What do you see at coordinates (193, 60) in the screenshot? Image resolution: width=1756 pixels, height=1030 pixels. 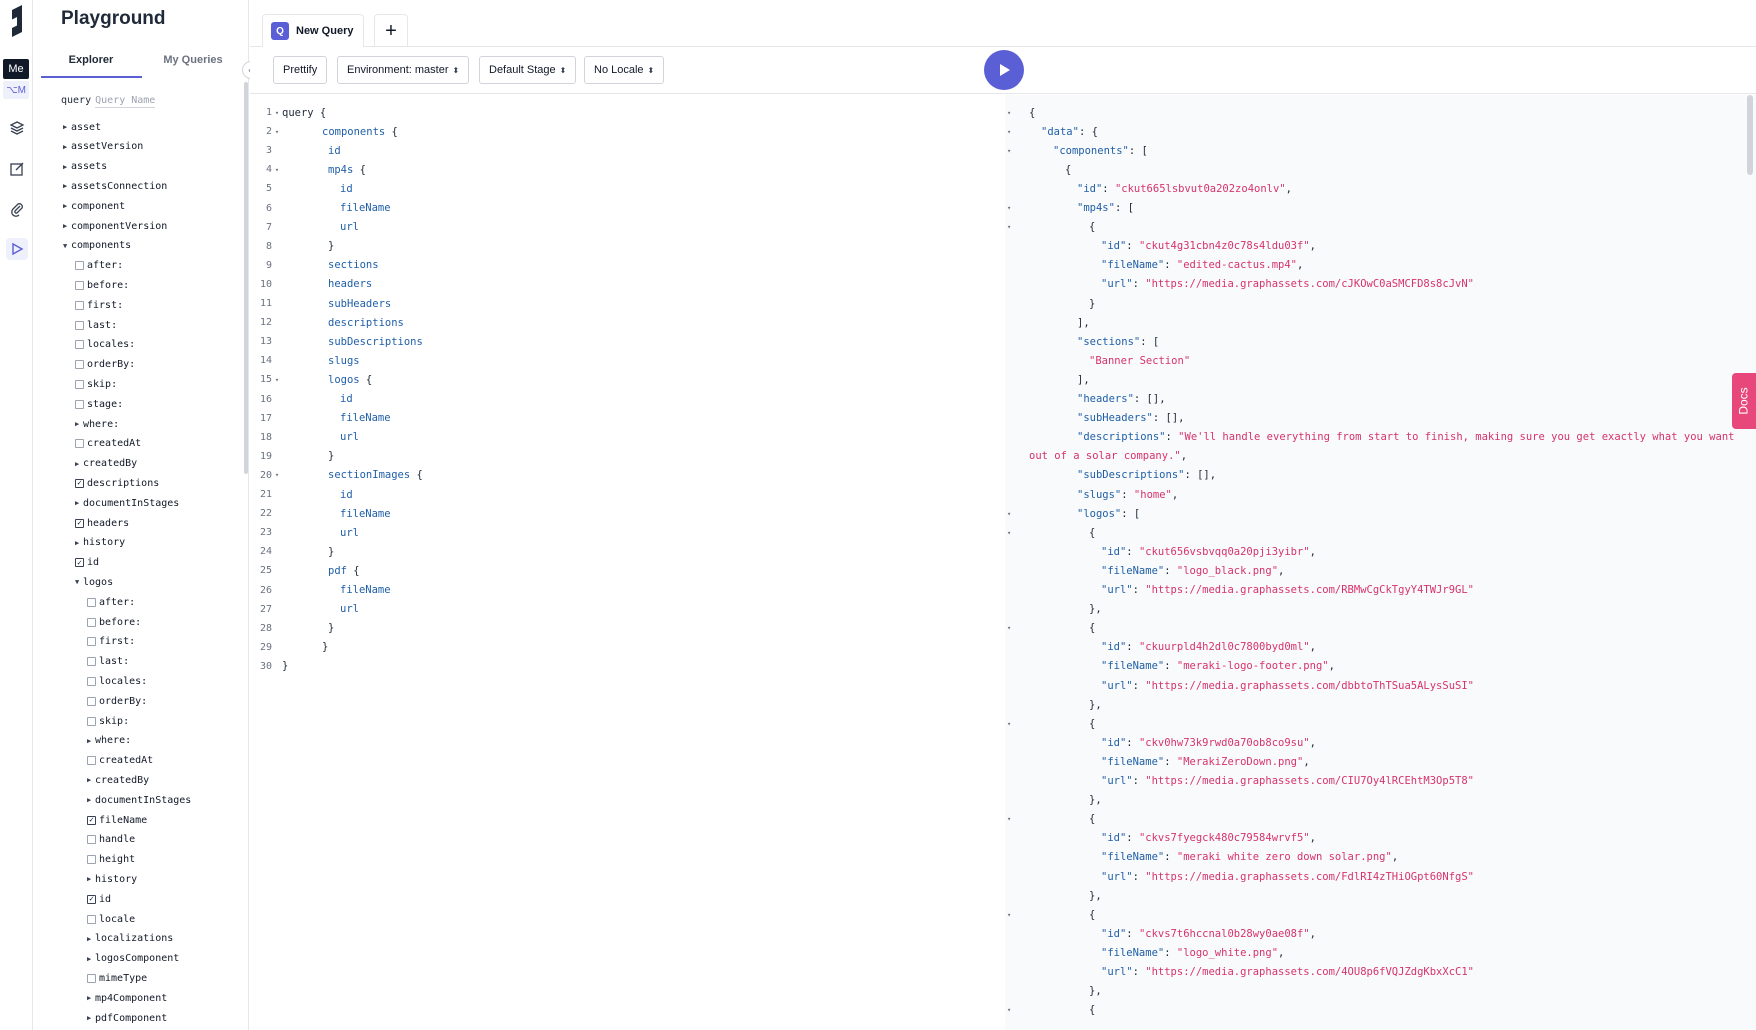 I see `tab-my-queries: My Queries` at bounding box center [193, 60].